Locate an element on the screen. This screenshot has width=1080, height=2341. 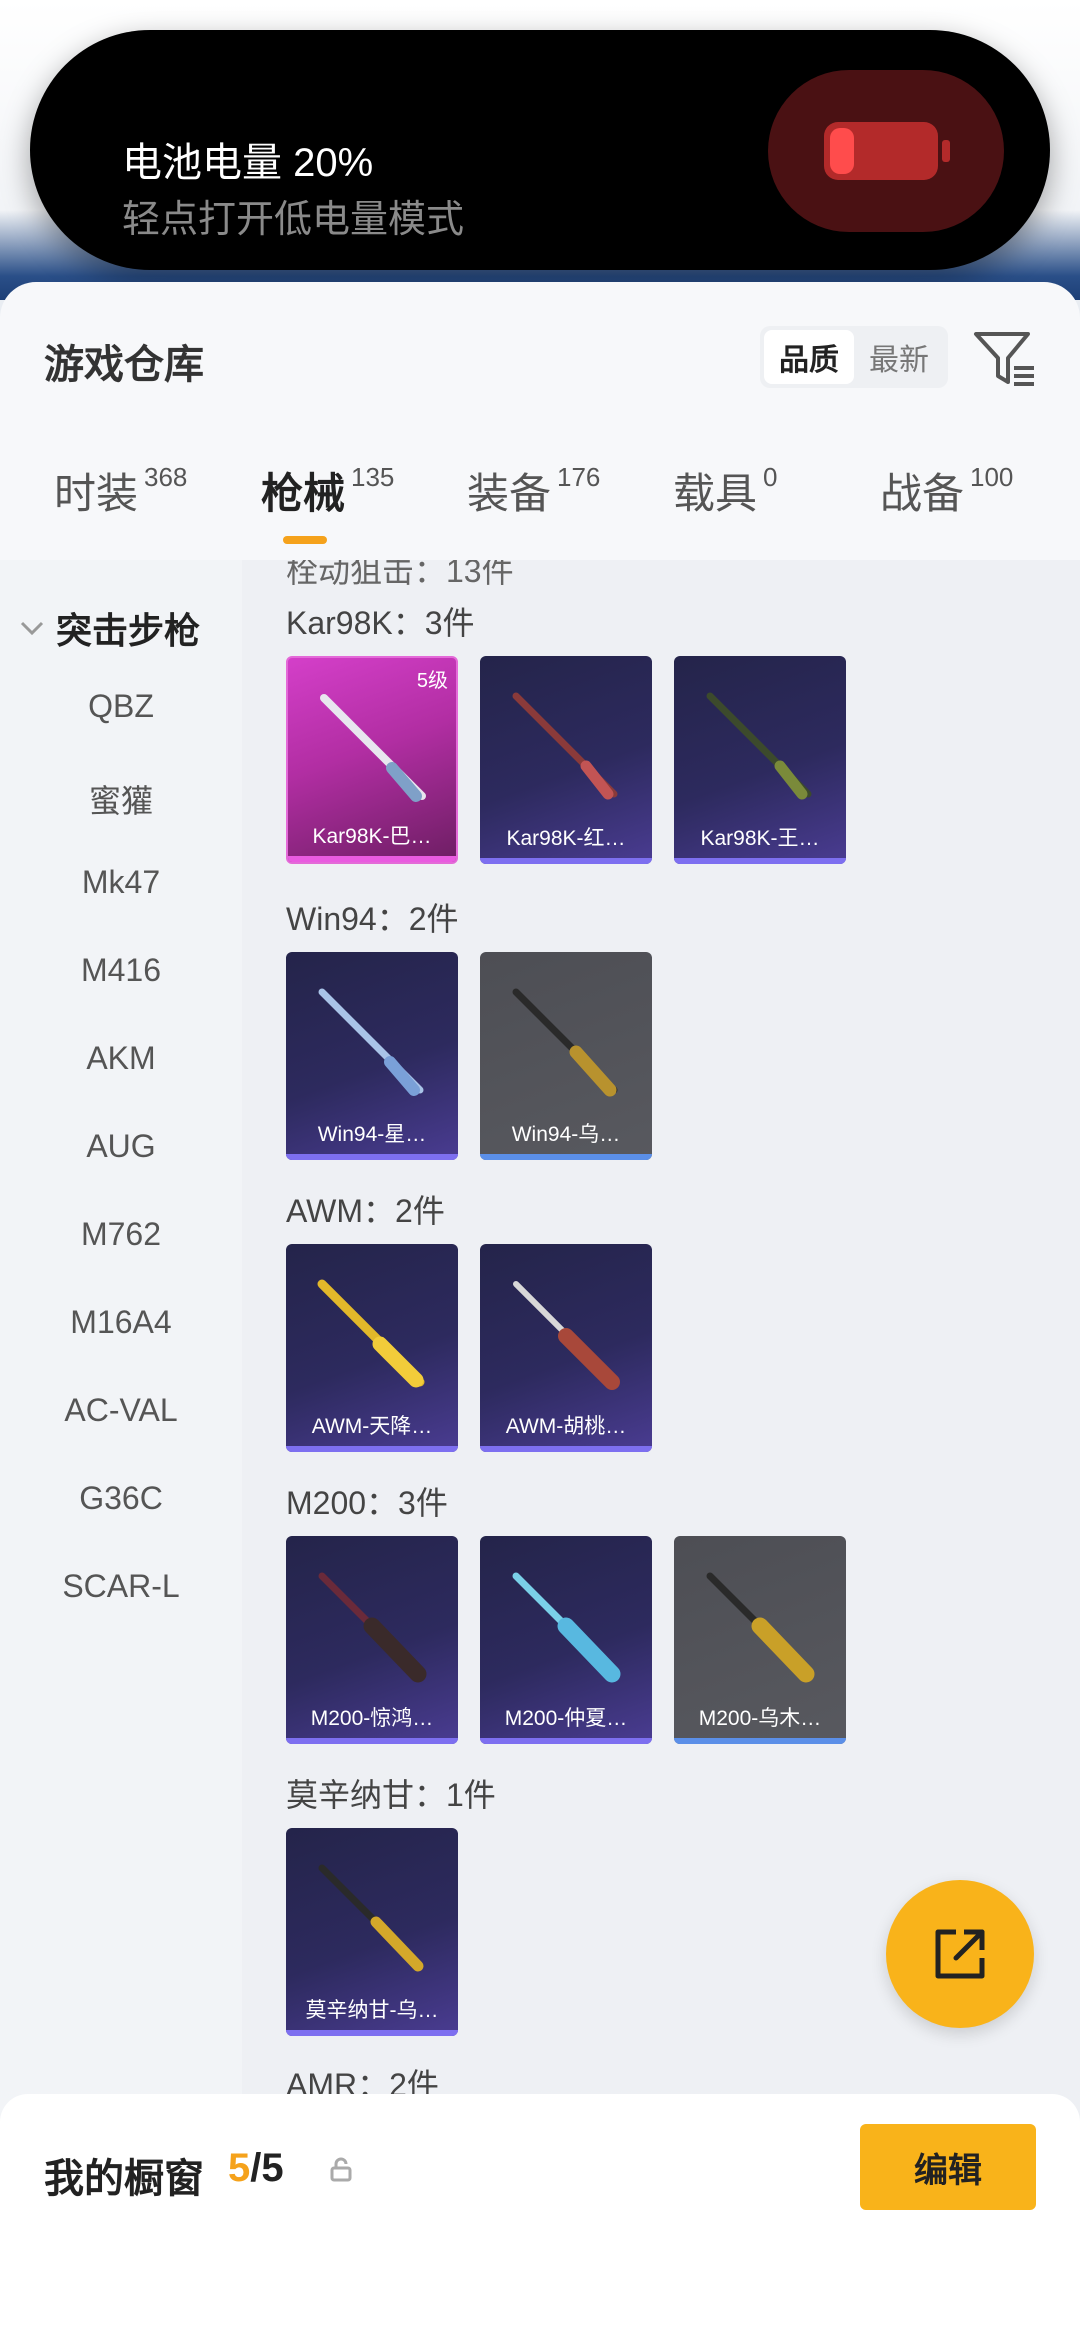
tab-fashion: 时装 368 is located at coordinates (120, 505).